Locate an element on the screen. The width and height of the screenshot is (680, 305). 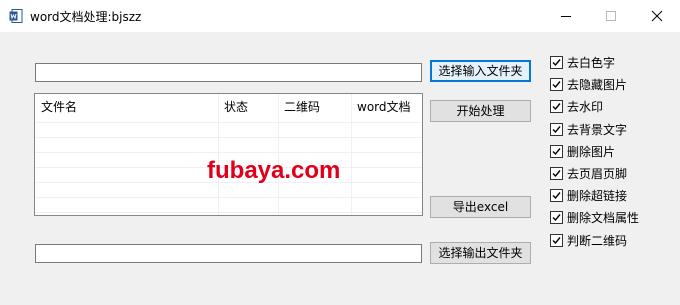
minimize-icon is located at coordinates (566, 16).